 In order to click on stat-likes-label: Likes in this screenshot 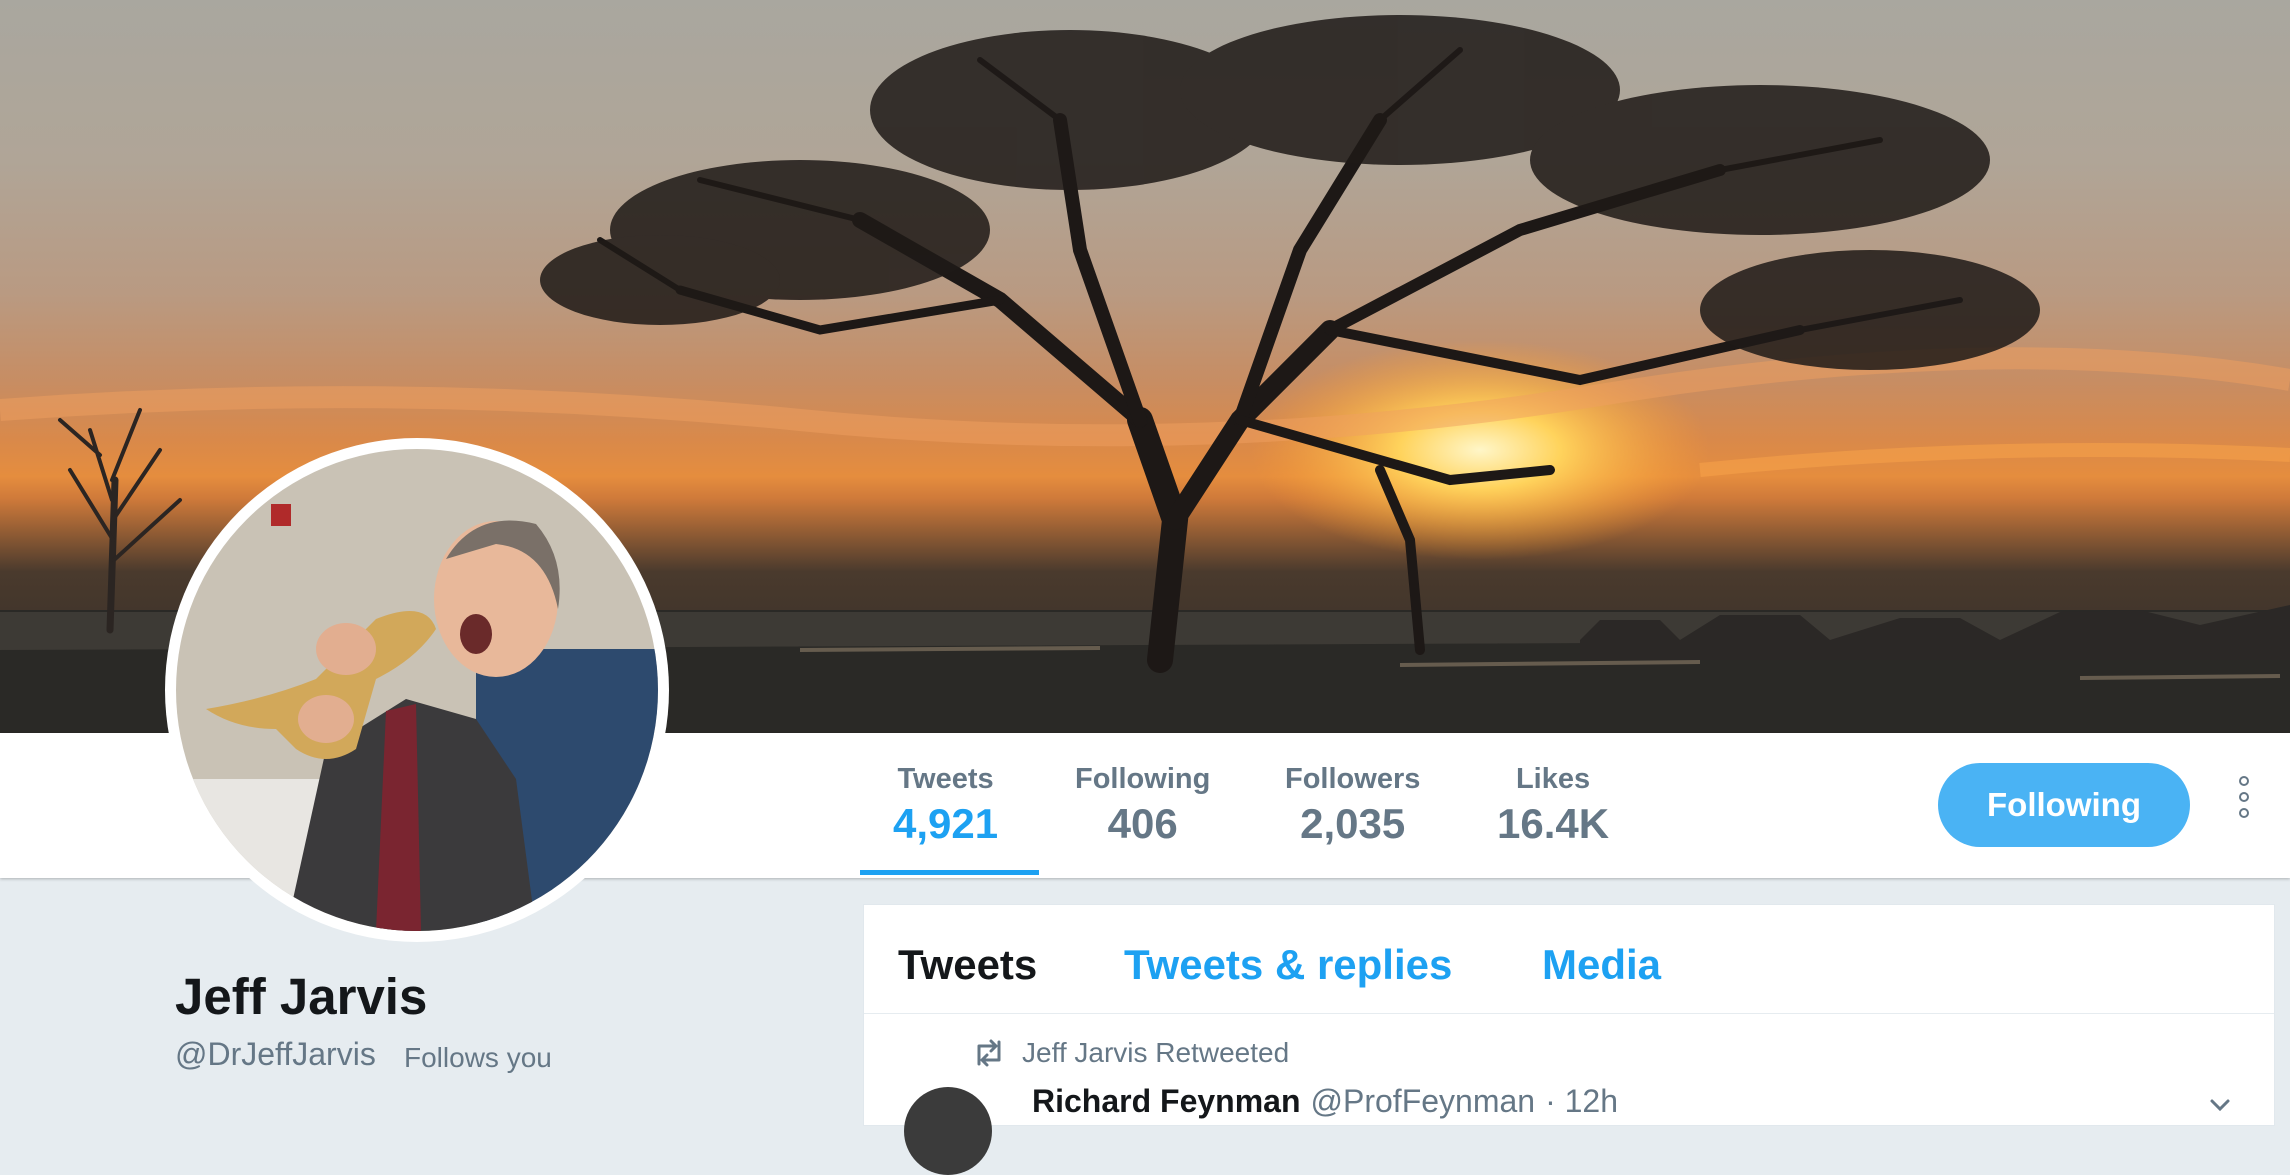, I will do `click(1553, 779)`.